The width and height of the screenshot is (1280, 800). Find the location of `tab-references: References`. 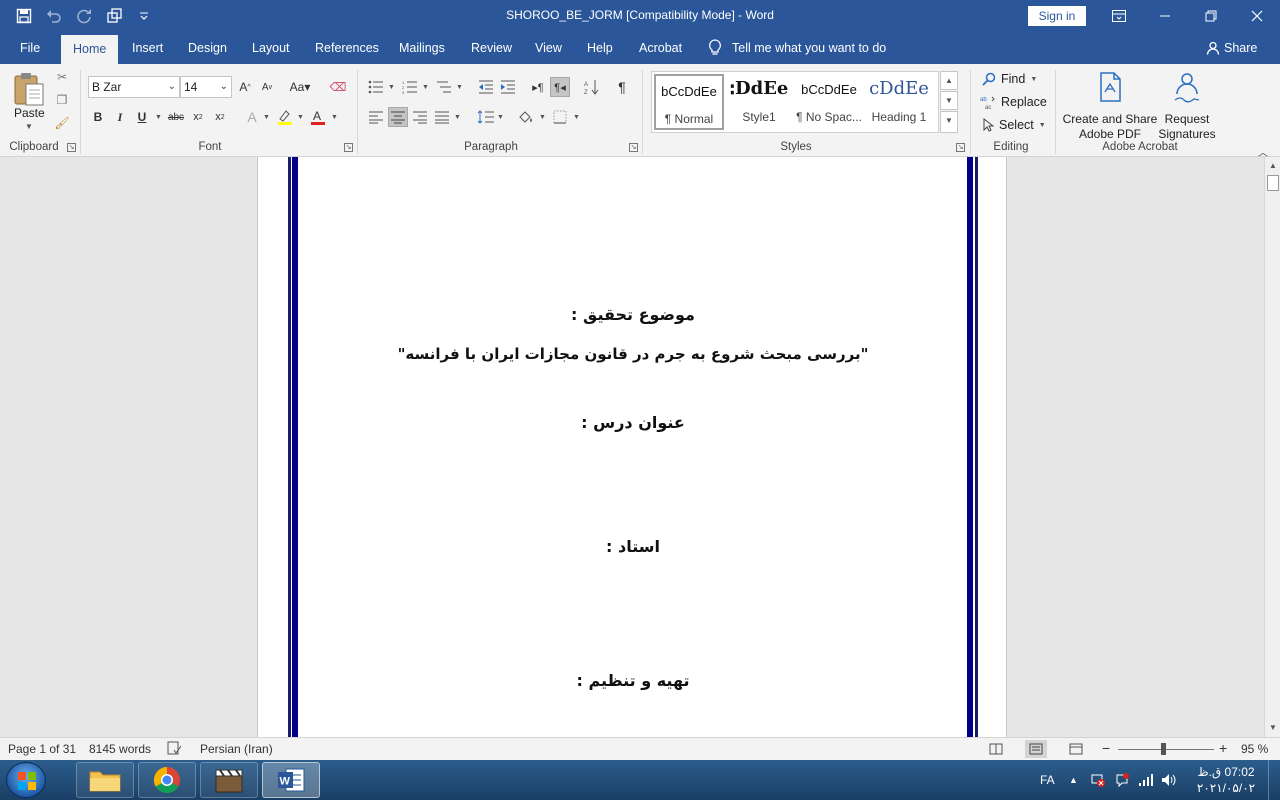

tab-references: References is located at coordinates (347, 48).